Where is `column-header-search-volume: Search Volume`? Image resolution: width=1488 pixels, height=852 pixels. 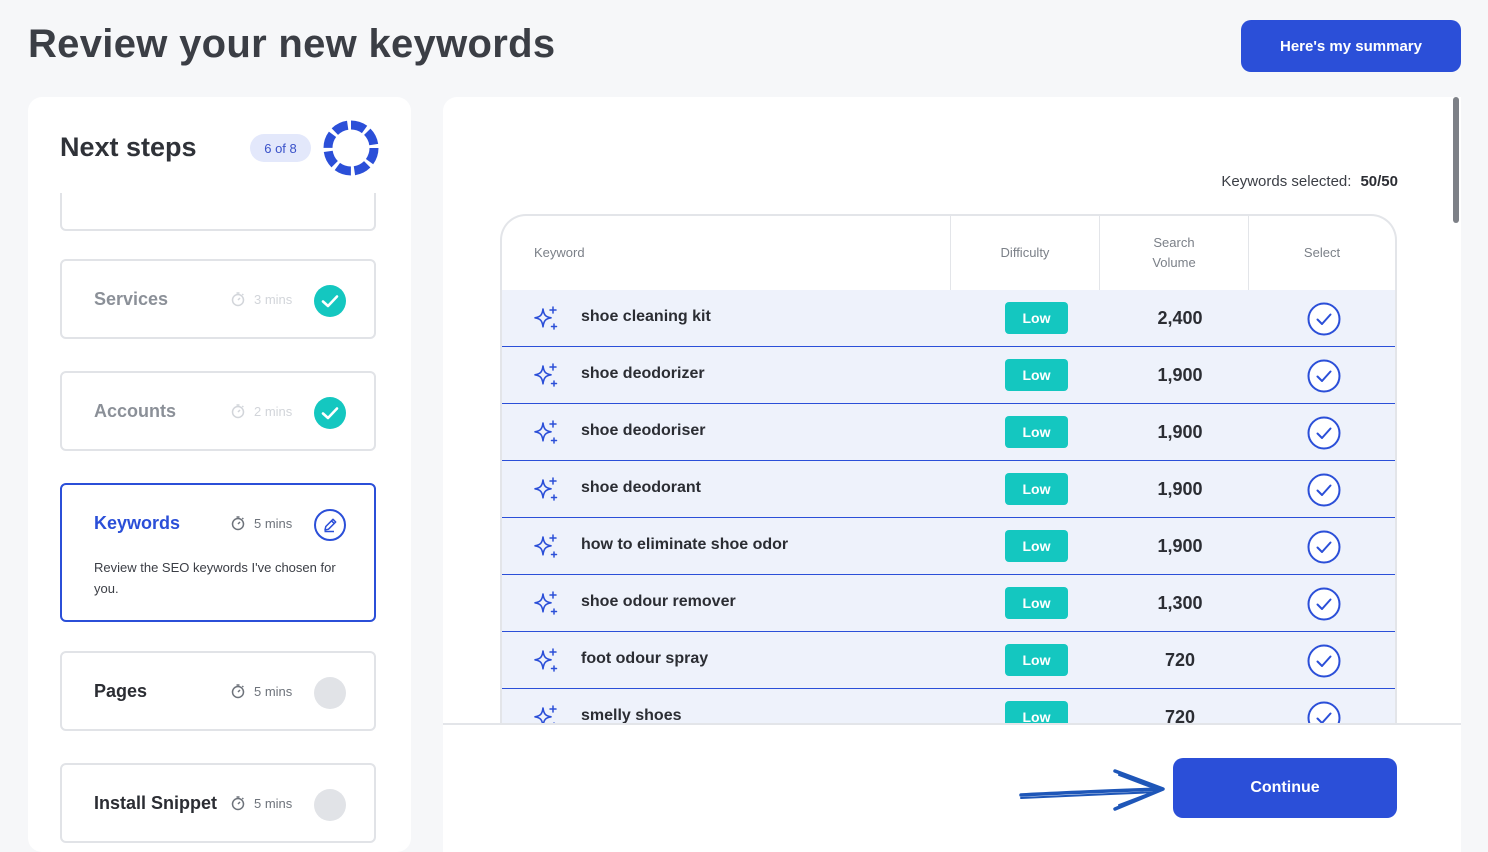
column-header-search-volume: Search Volume is located at coordinates (1173, 253).